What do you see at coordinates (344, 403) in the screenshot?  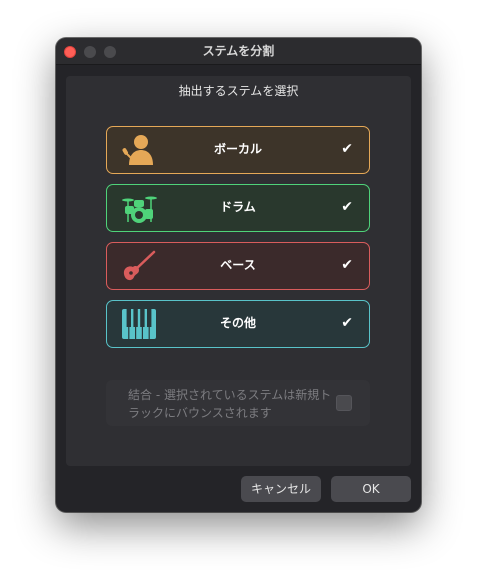 I see `merge-checkbox` at bounding box center [344, 403].